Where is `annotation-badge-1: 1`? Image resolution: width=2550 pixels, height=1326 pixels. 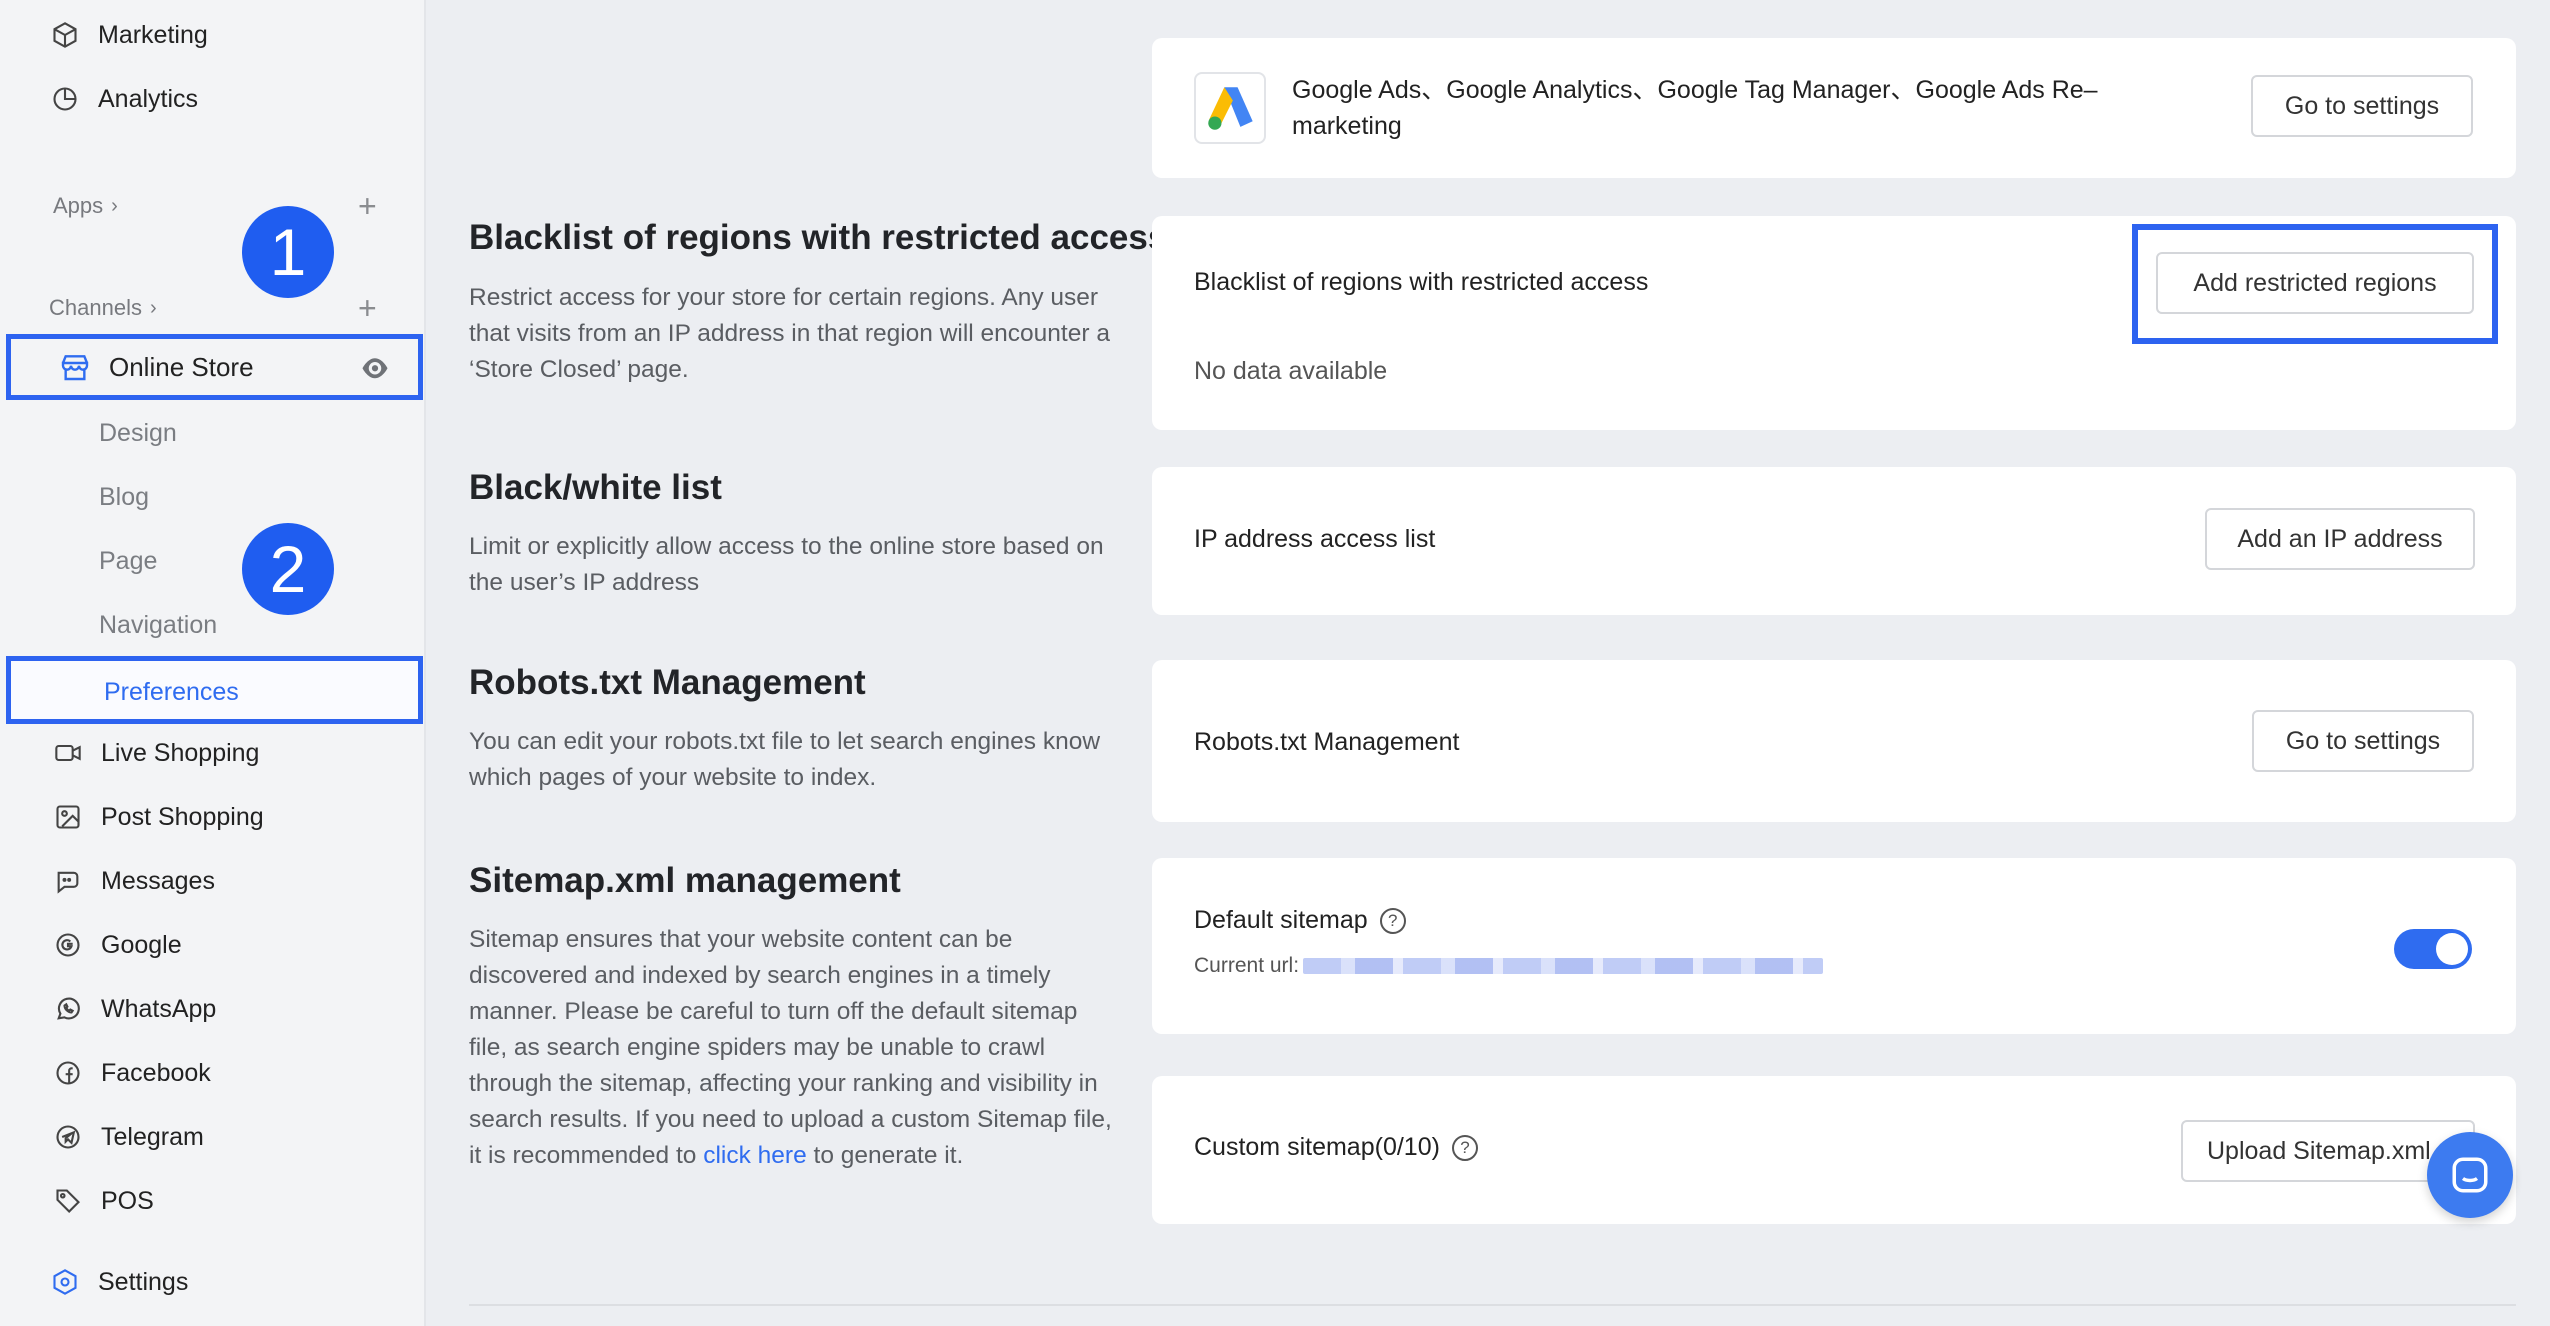 annotation-badge-1: 1 is located at coordinates (288, 252).